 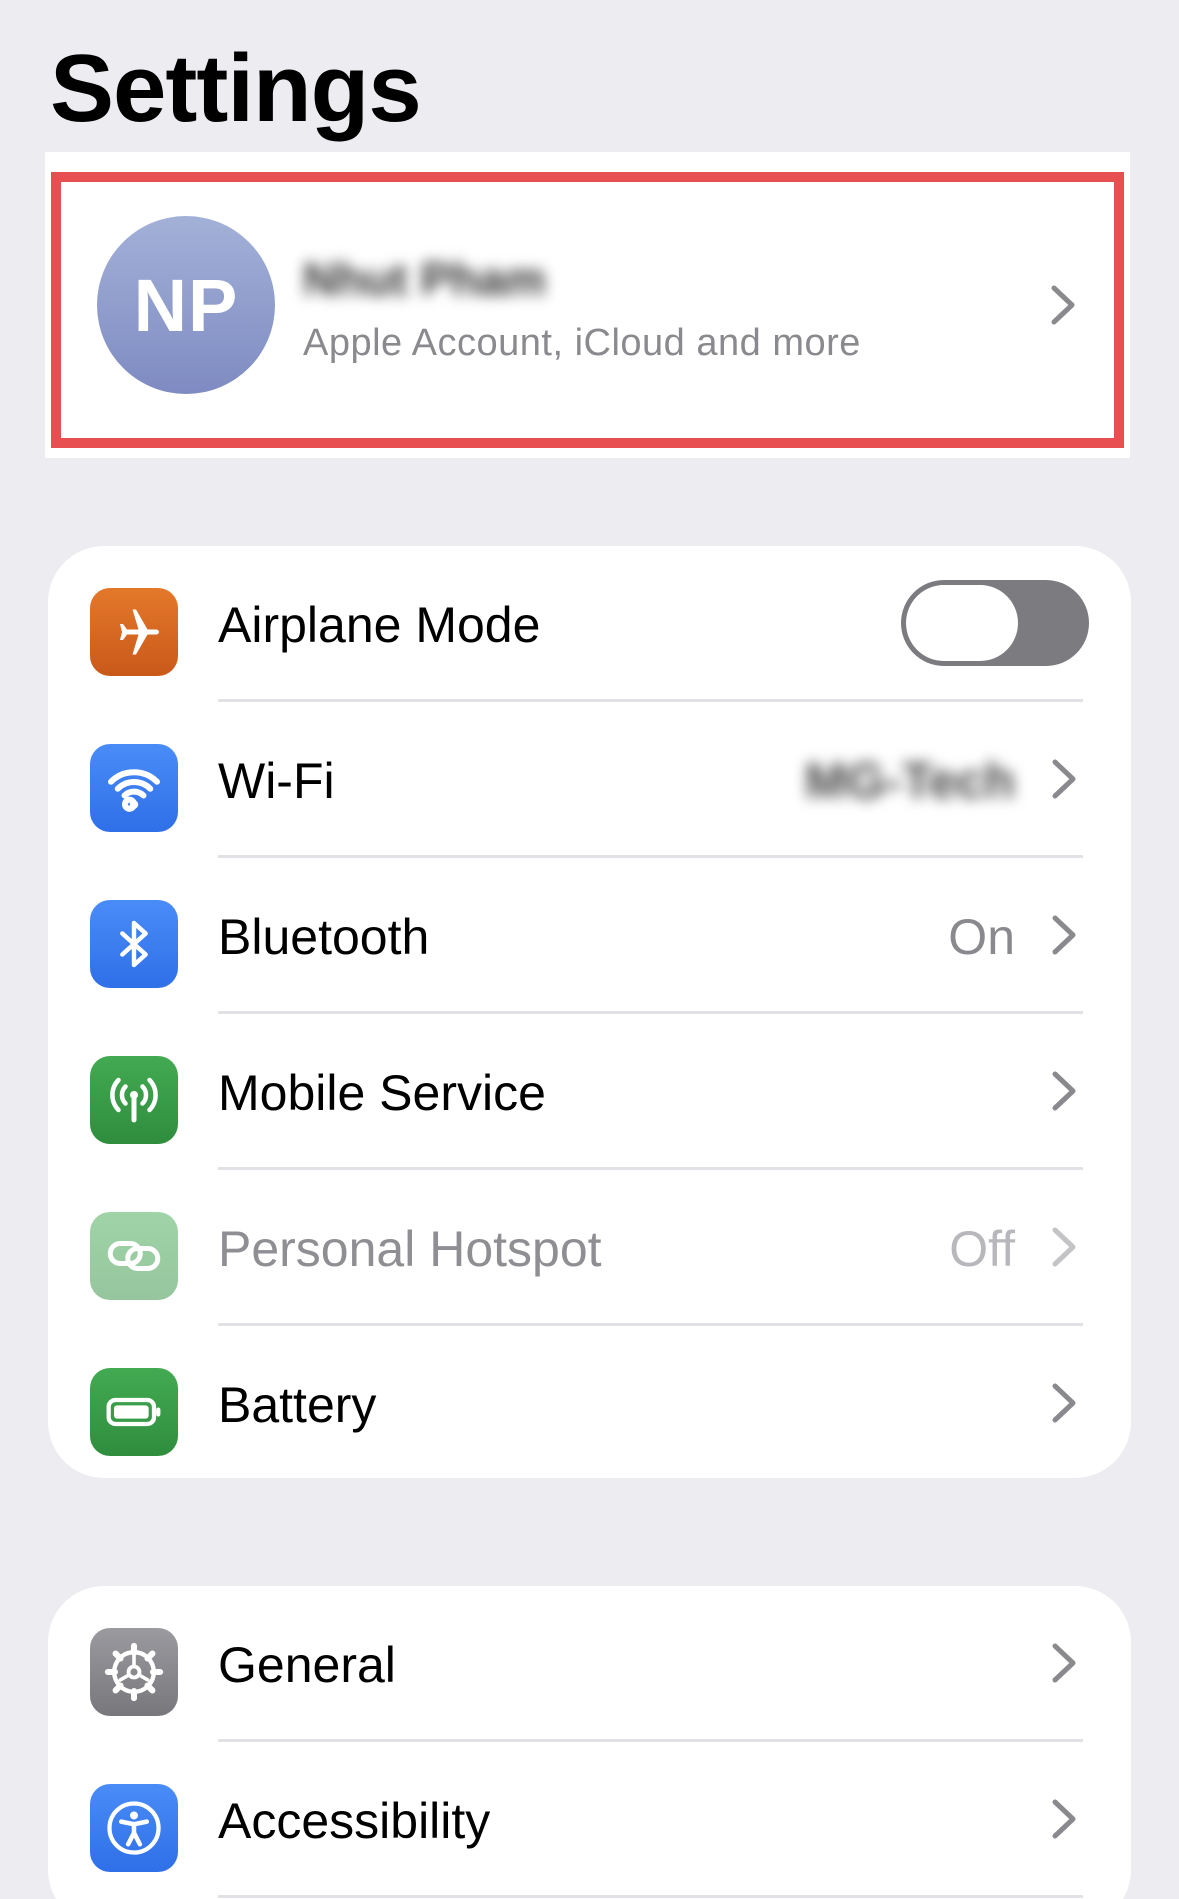 I want to click on row-label: Accessibility, so click(x=354, y=1821).